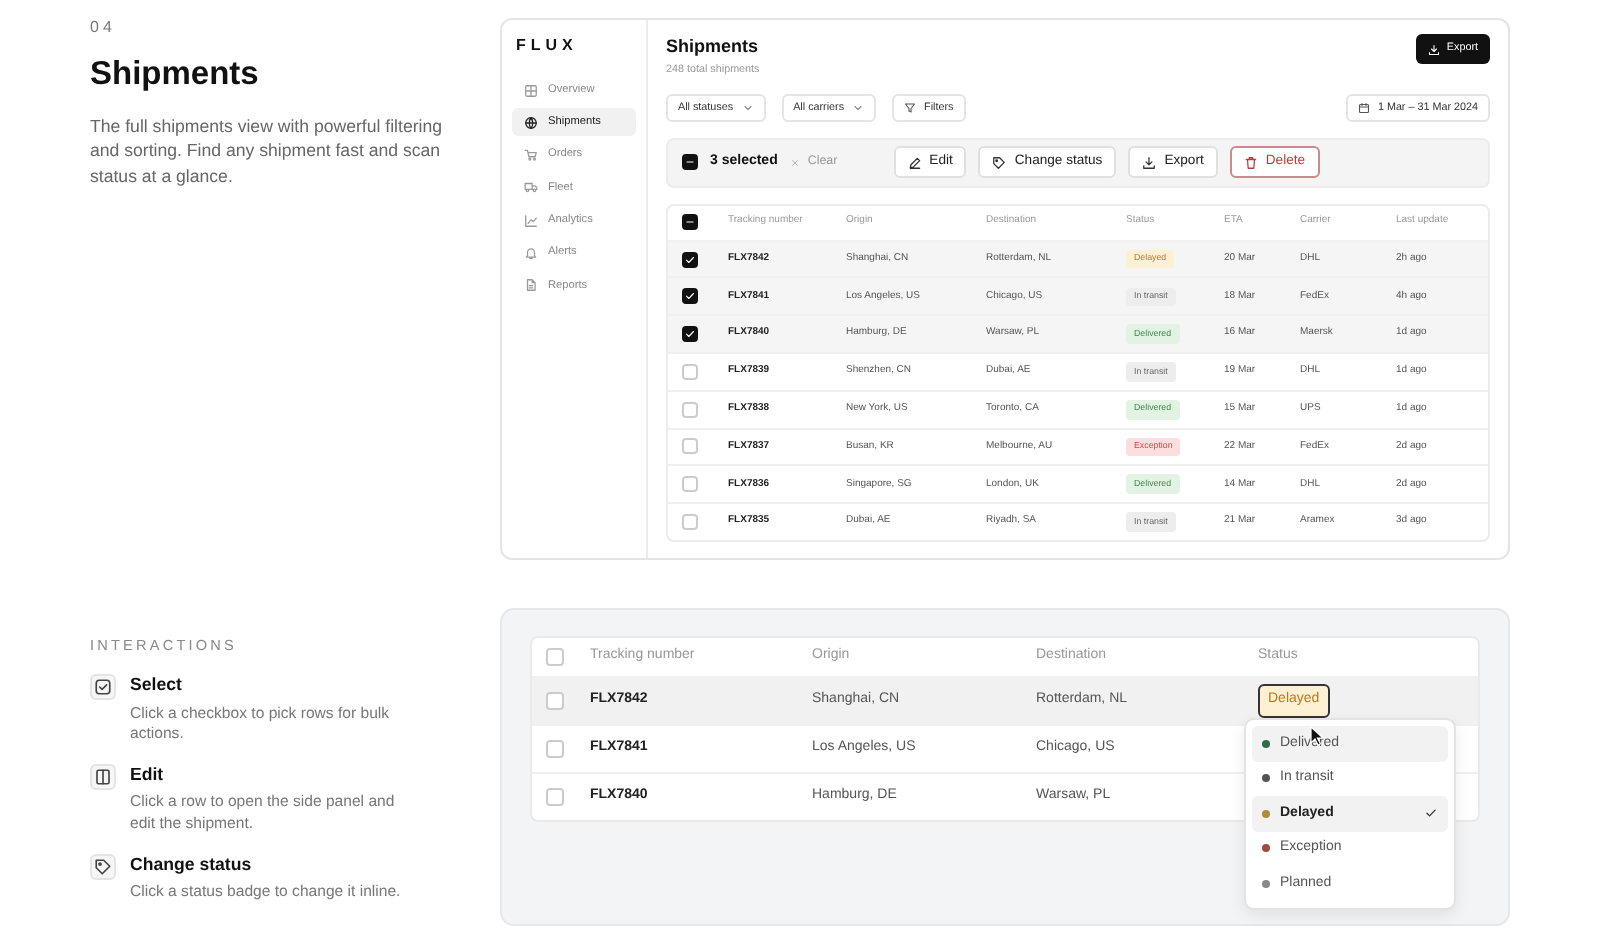 The image size is (1600, 940). What do you see at coordinates (531, 187) in the screenshot?
I see `truck-icon` at bounding box center [531, 187].